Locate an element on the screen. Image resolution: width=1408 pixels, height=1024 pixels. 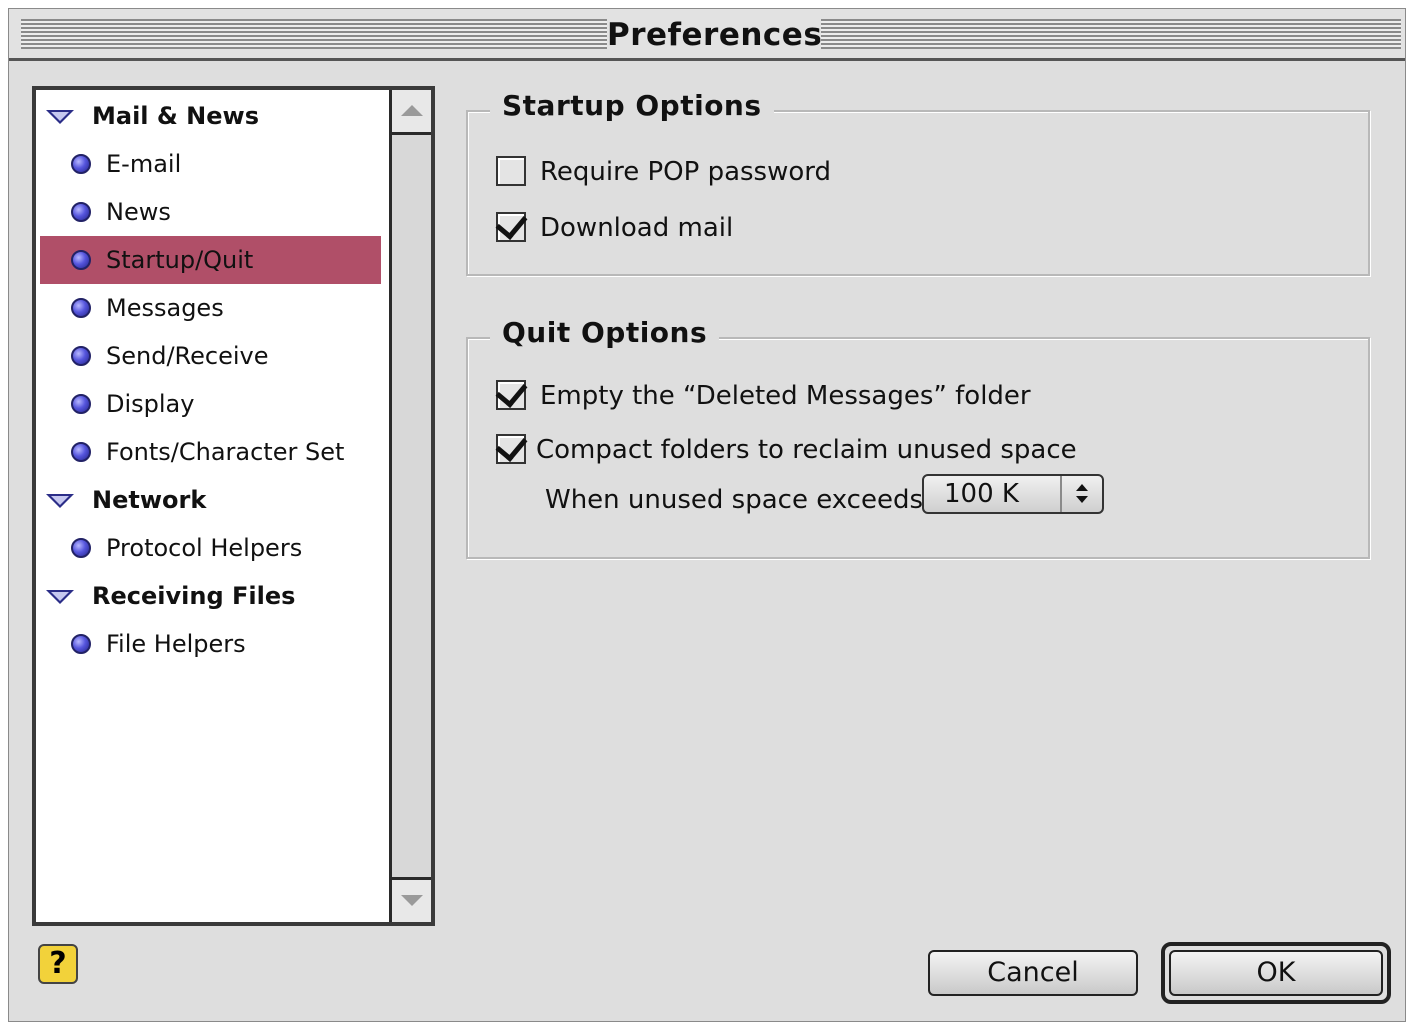
title-bar-stripes-left is located at coordinates (314, 34).